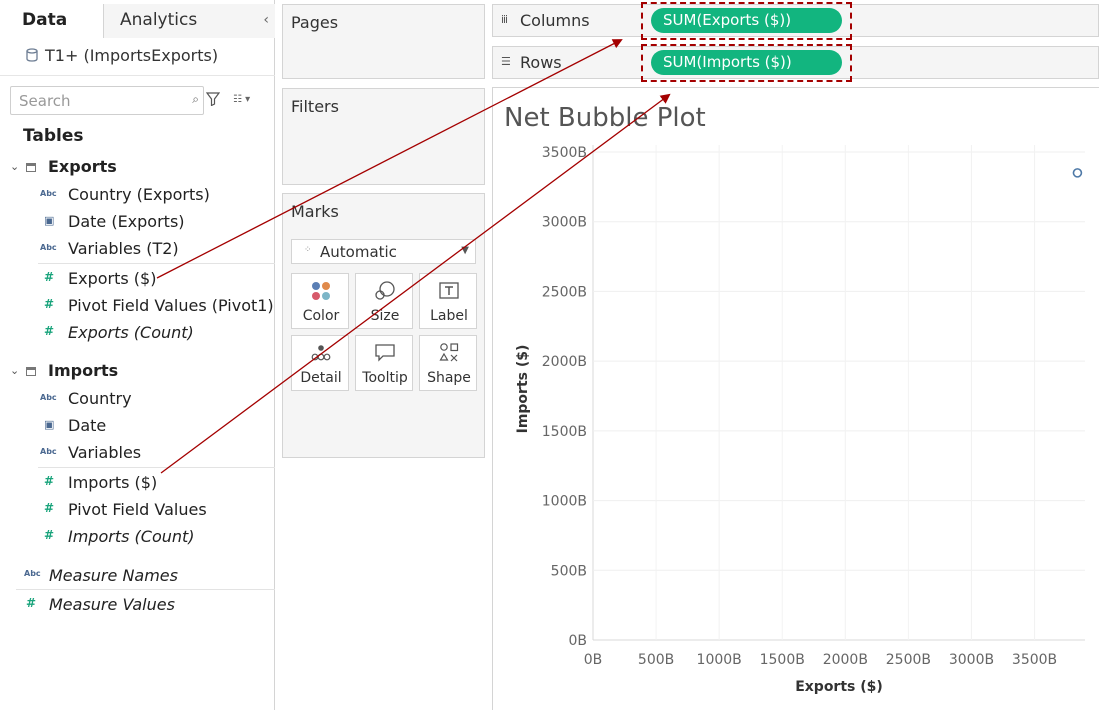  I want to click on field-label: Imports (Count), so click(131, 536).